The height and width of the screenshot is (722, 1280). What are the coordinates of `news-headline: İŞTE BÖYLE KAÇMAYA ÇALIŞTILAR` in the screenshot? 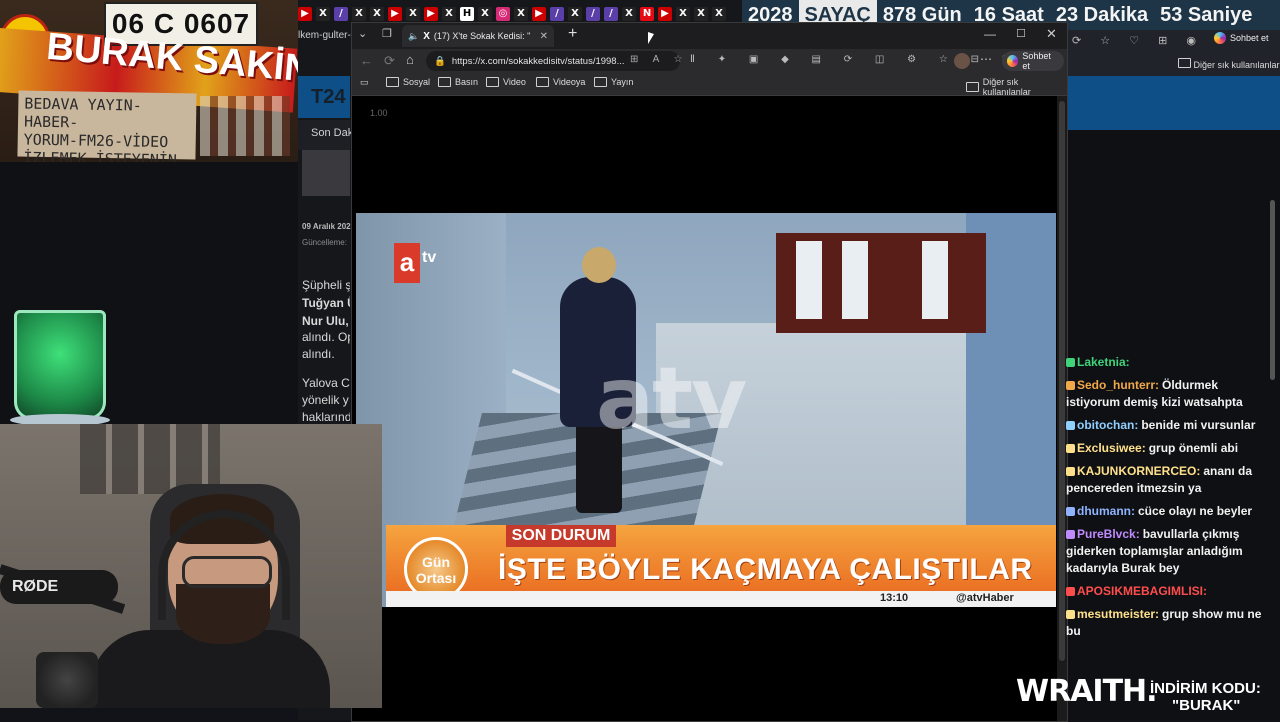 It's located at (765, 569).